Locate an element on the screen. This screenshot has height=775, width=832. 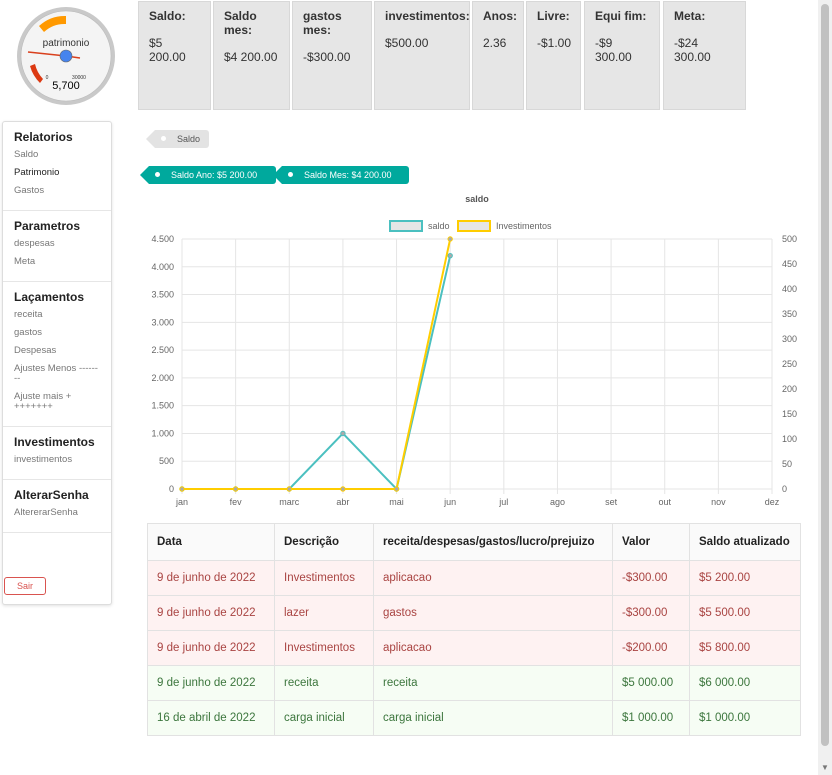
stat-label: Meta: is located at coordinates (690, 16).